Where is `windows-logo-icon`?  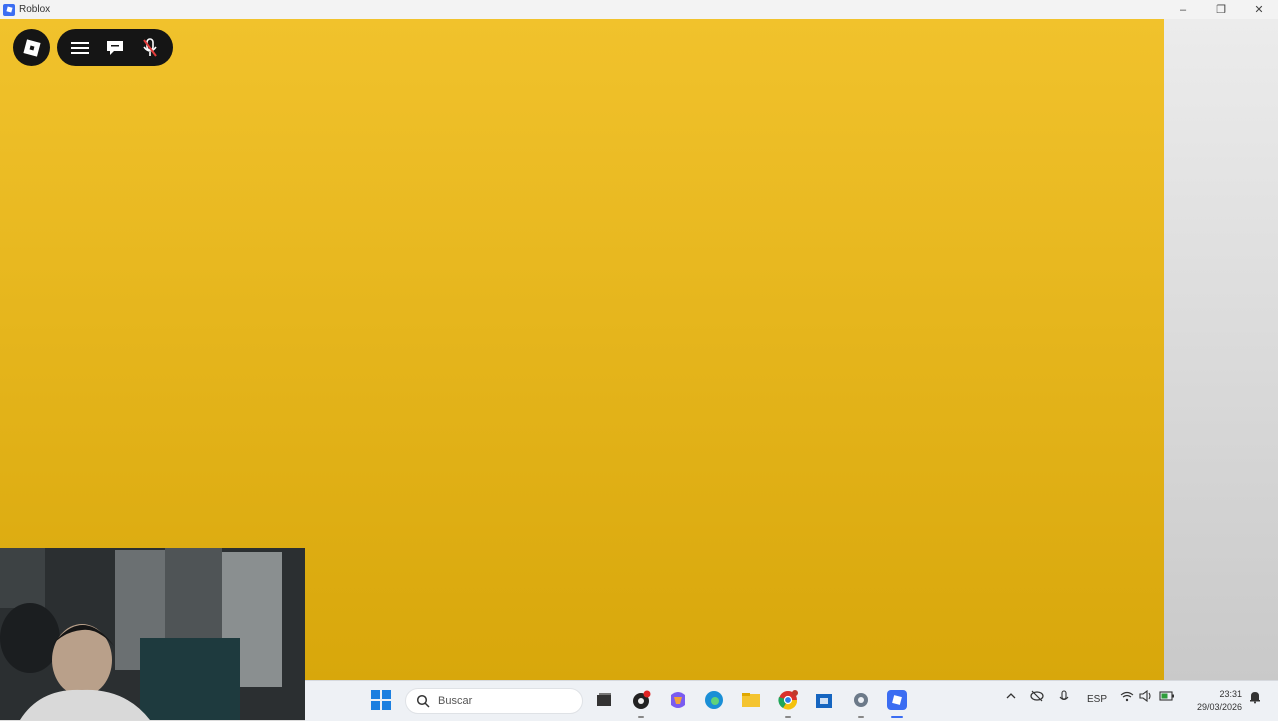 windows-logo-icon is located at coordinates (381, 700).